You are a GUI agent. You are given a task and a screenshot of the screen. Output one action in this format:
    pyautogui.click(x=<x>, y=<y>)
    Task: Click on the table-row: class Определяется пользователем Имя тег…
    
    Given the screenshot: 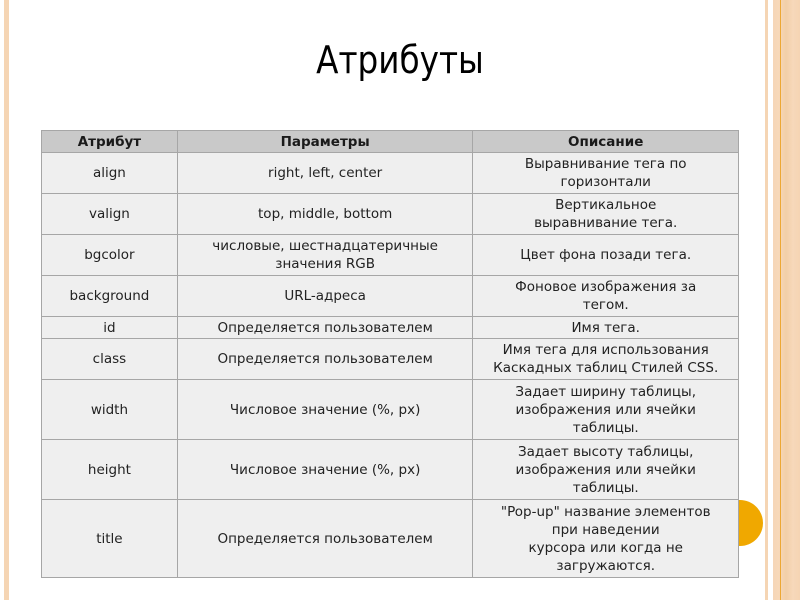 What is the action you would take?
    pyautogui.click(x=390, y=359)
    